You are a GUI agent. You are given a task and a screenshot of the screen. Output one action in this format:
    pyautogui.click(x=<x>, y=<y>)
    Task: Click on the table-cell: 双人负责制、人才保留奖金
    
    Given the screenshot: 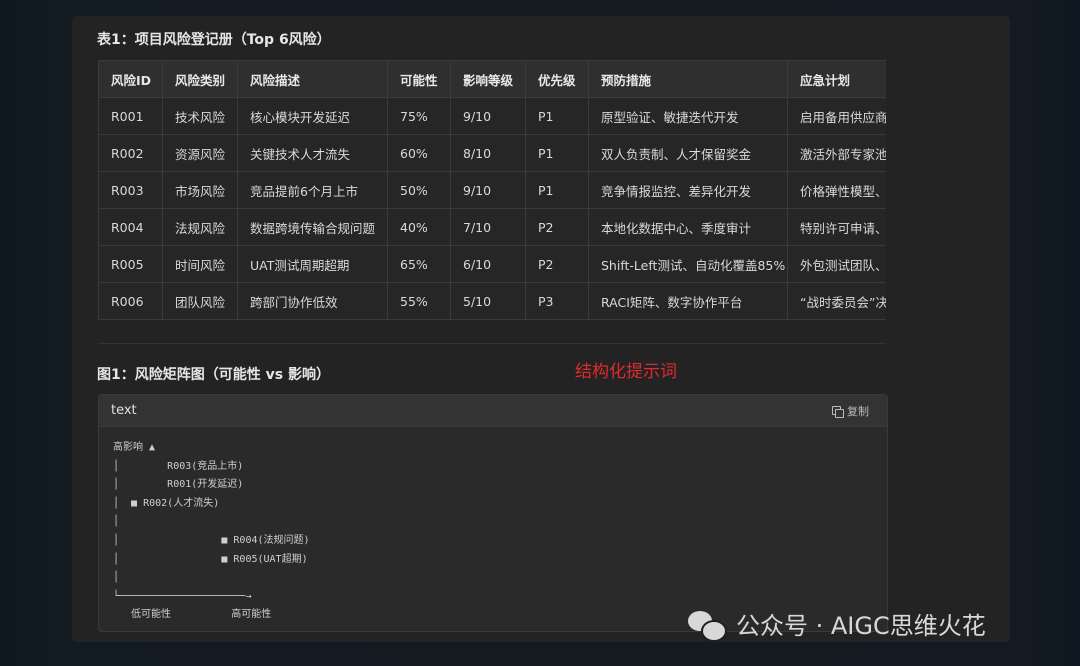 What is the action you would take?
    pyautogui.click(x=688, y=153)
    